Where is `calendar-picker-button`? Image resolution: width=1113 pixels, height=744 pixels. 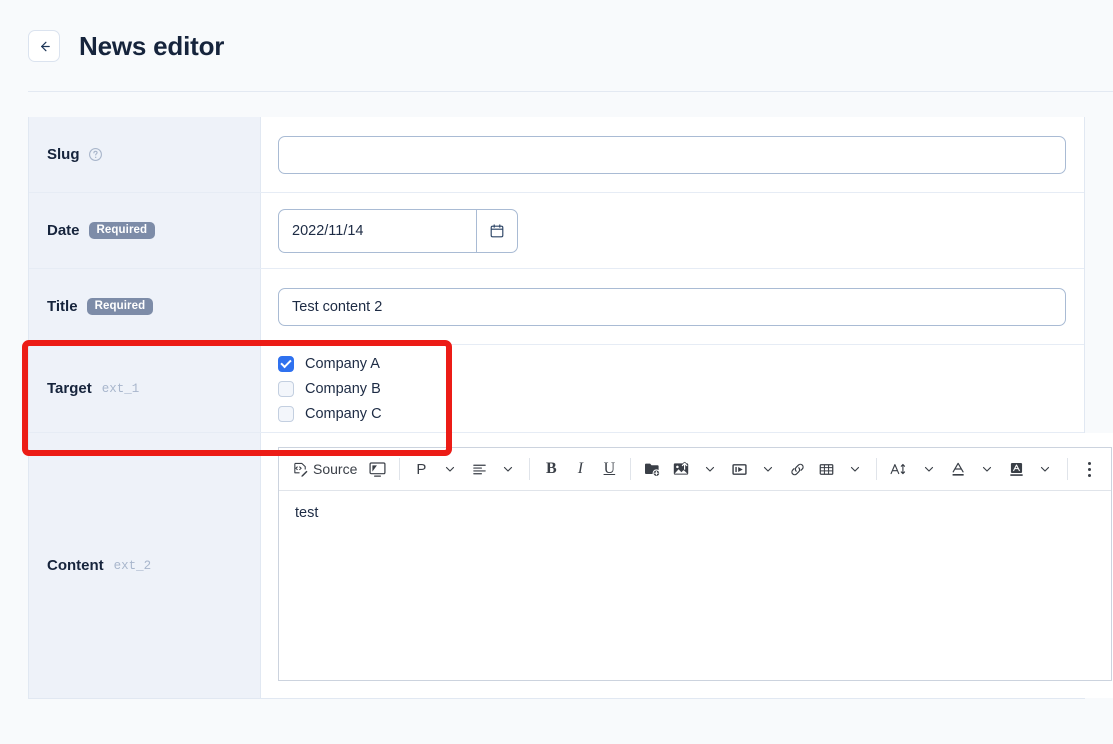
calendar-picker-button is located at coordinates (497, 230).